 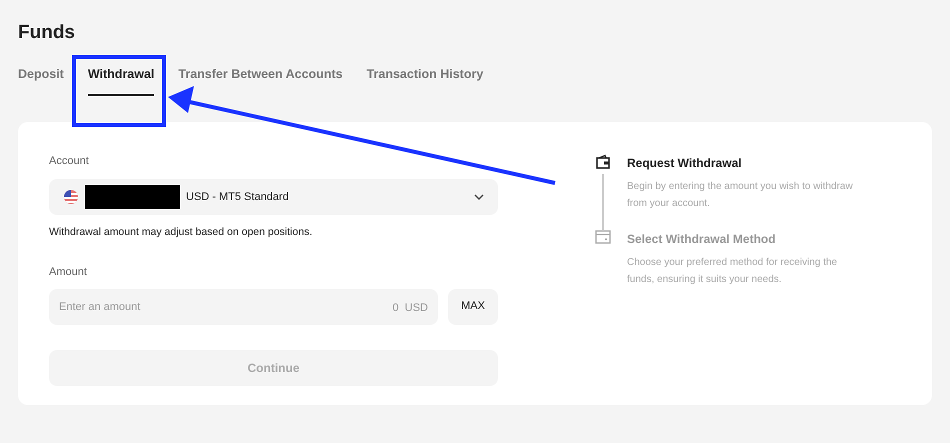 What do you see at coordinates (238, 197) in the screenshot?
I see `account-value: USD - MT5 Standard` at bounding box center [238, 197].